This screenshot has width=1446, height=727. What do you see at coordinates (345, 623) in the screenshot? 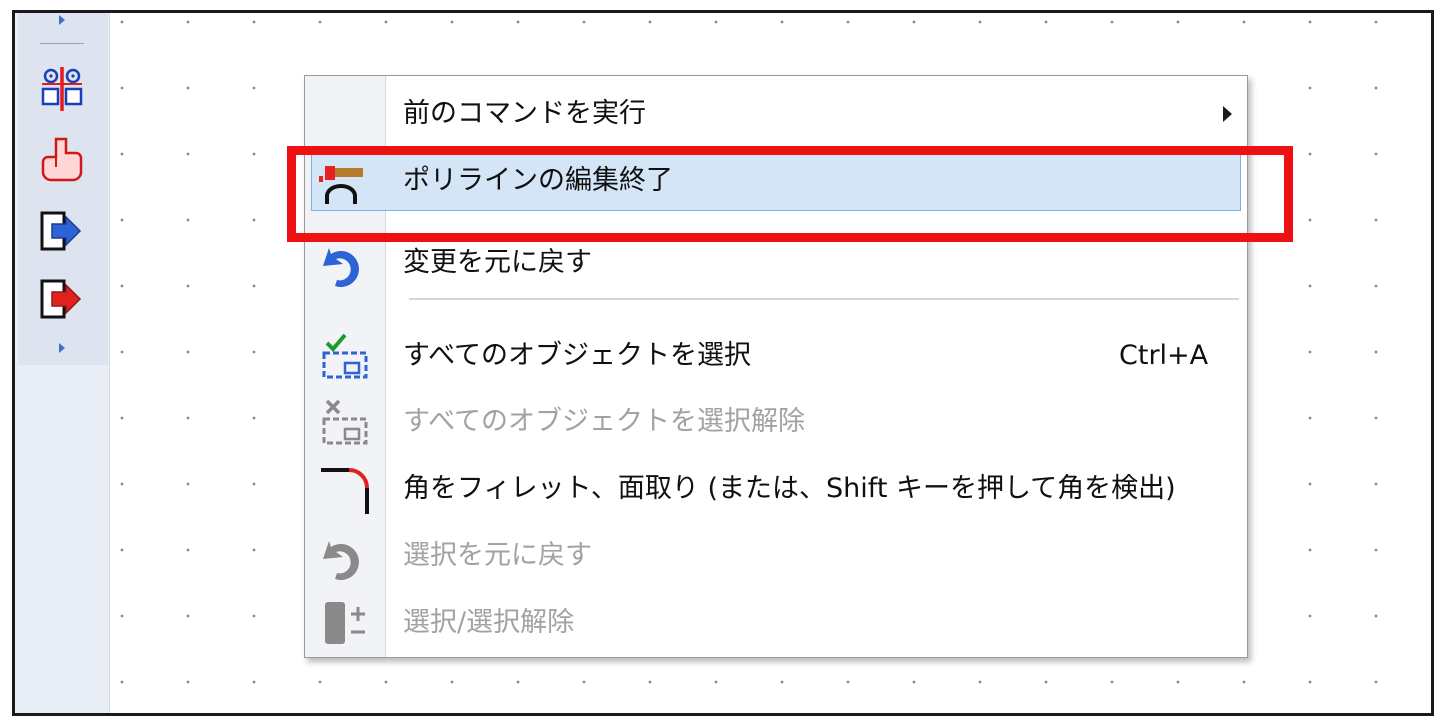
I see `toggle-selection-icon` at bounding box center [345, 623].